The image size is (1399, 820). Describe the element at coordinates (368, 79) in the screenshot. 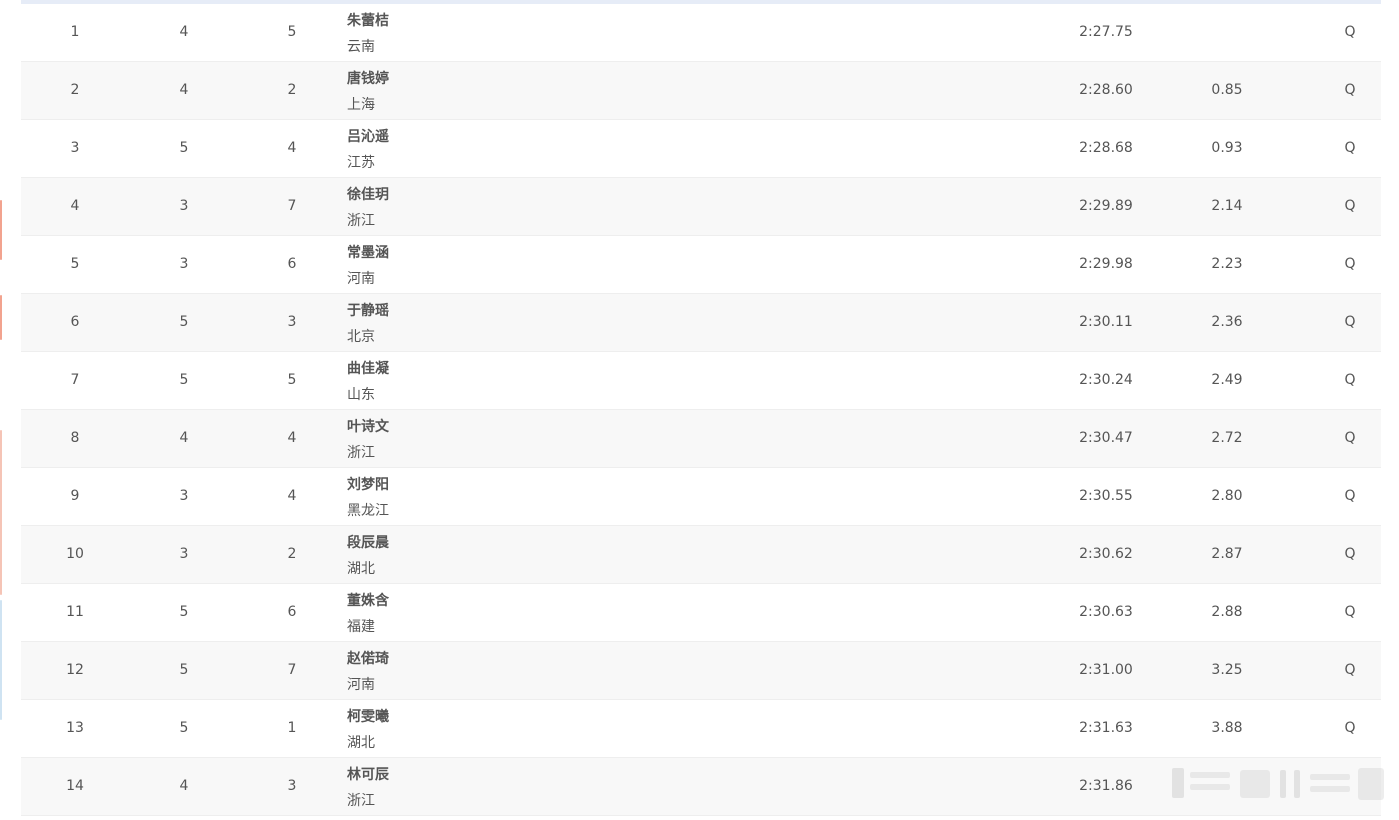

I see `athlete-name: 唐钱婷` at that location.